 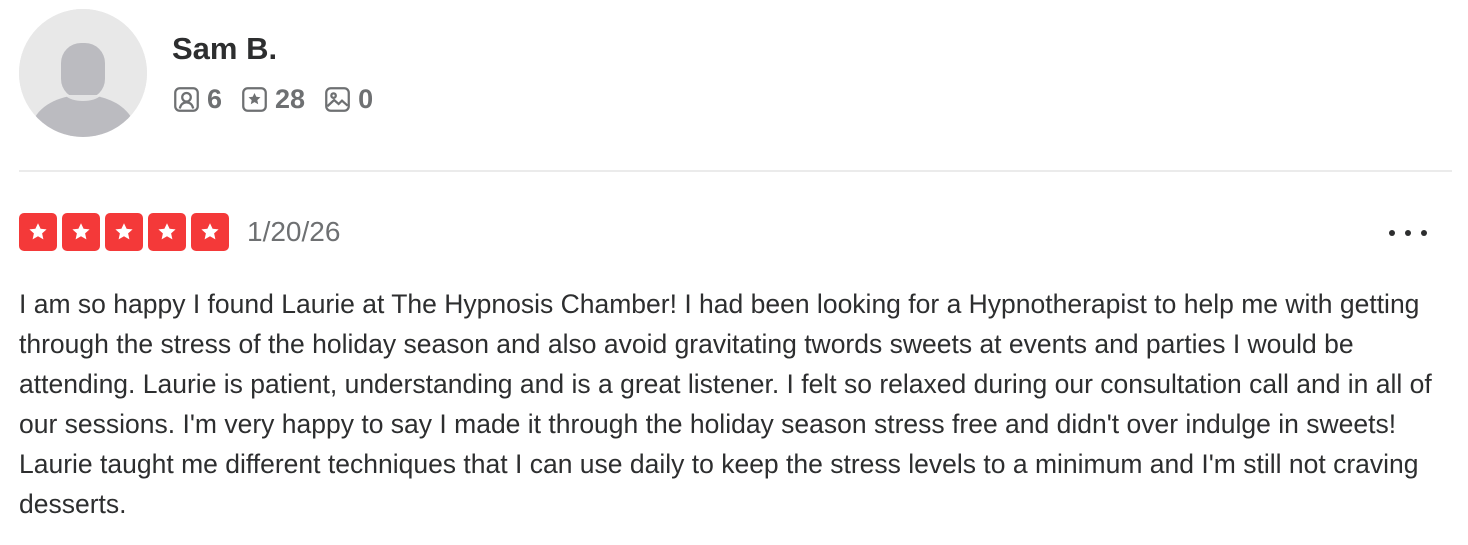 I want to click on more-options-button, so click(x=1408, y=233).